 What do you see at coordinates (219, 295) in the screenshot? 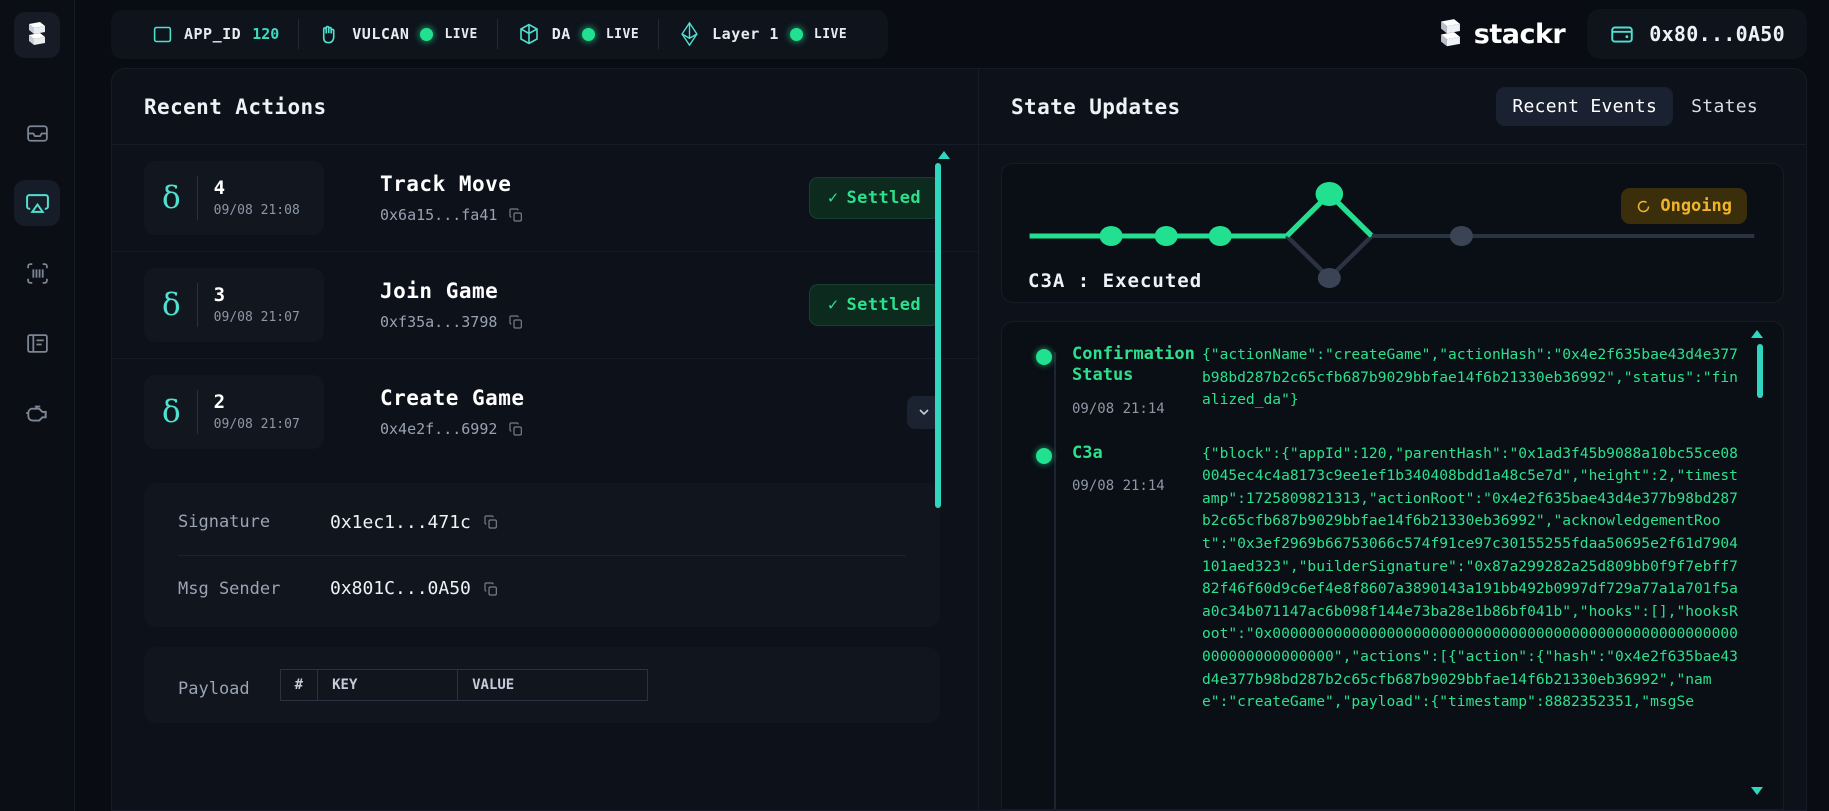
I see `action-id: 3` at bounding box center [219, 295].